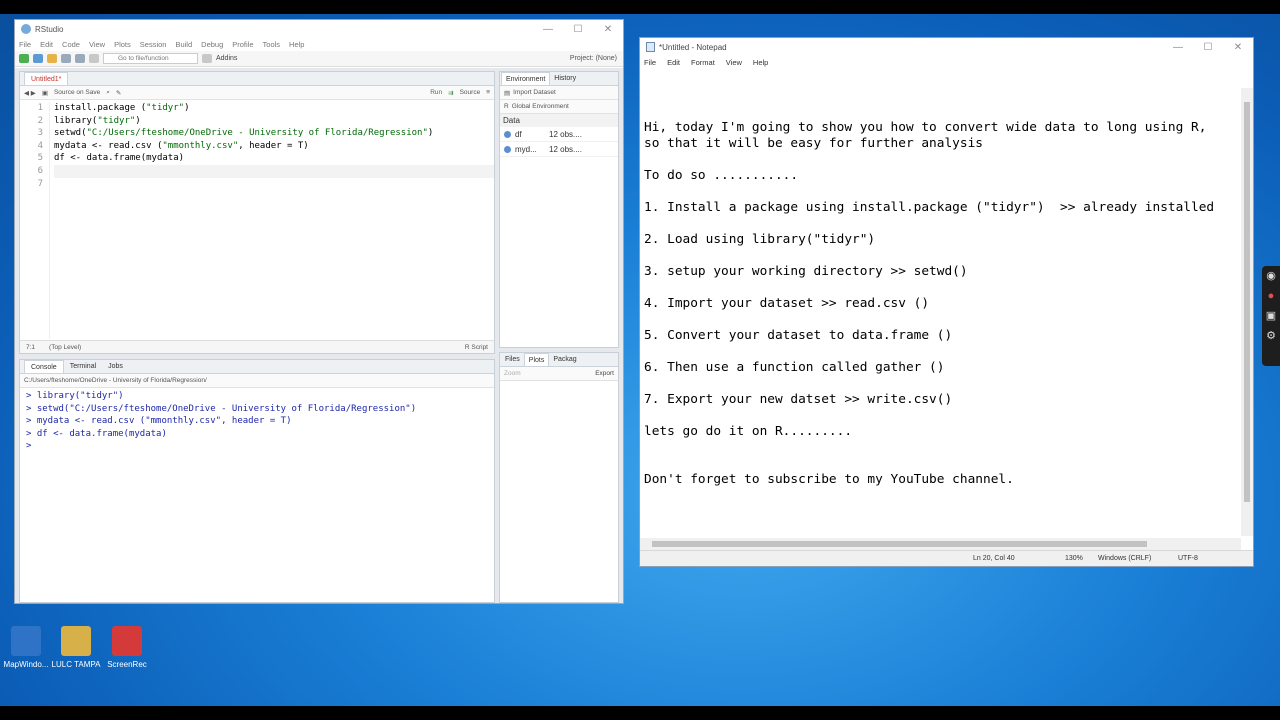  I want to click on text-line: 4. Import your dataset >> read.csv (), so click(787, 303).